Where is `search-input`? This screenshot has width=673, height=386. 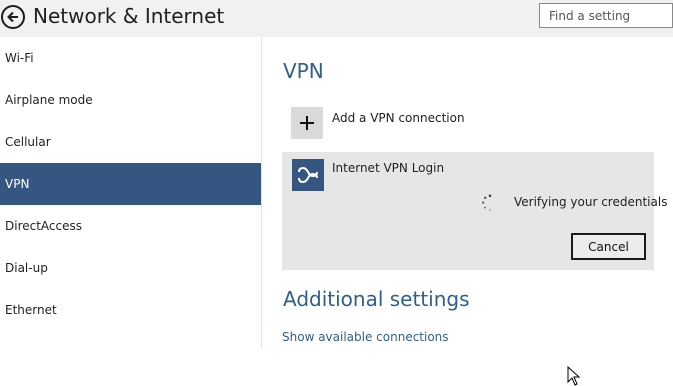
search-input is located at coordinates (606, 15).